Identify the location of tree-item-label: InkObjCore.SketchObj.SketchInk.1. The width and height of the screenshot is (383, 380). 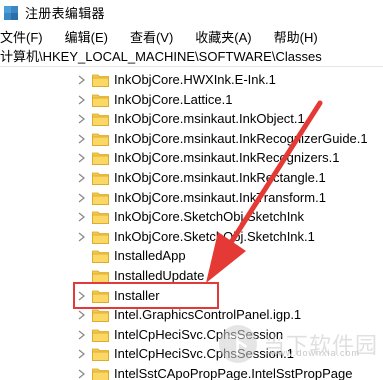
(214, 236).